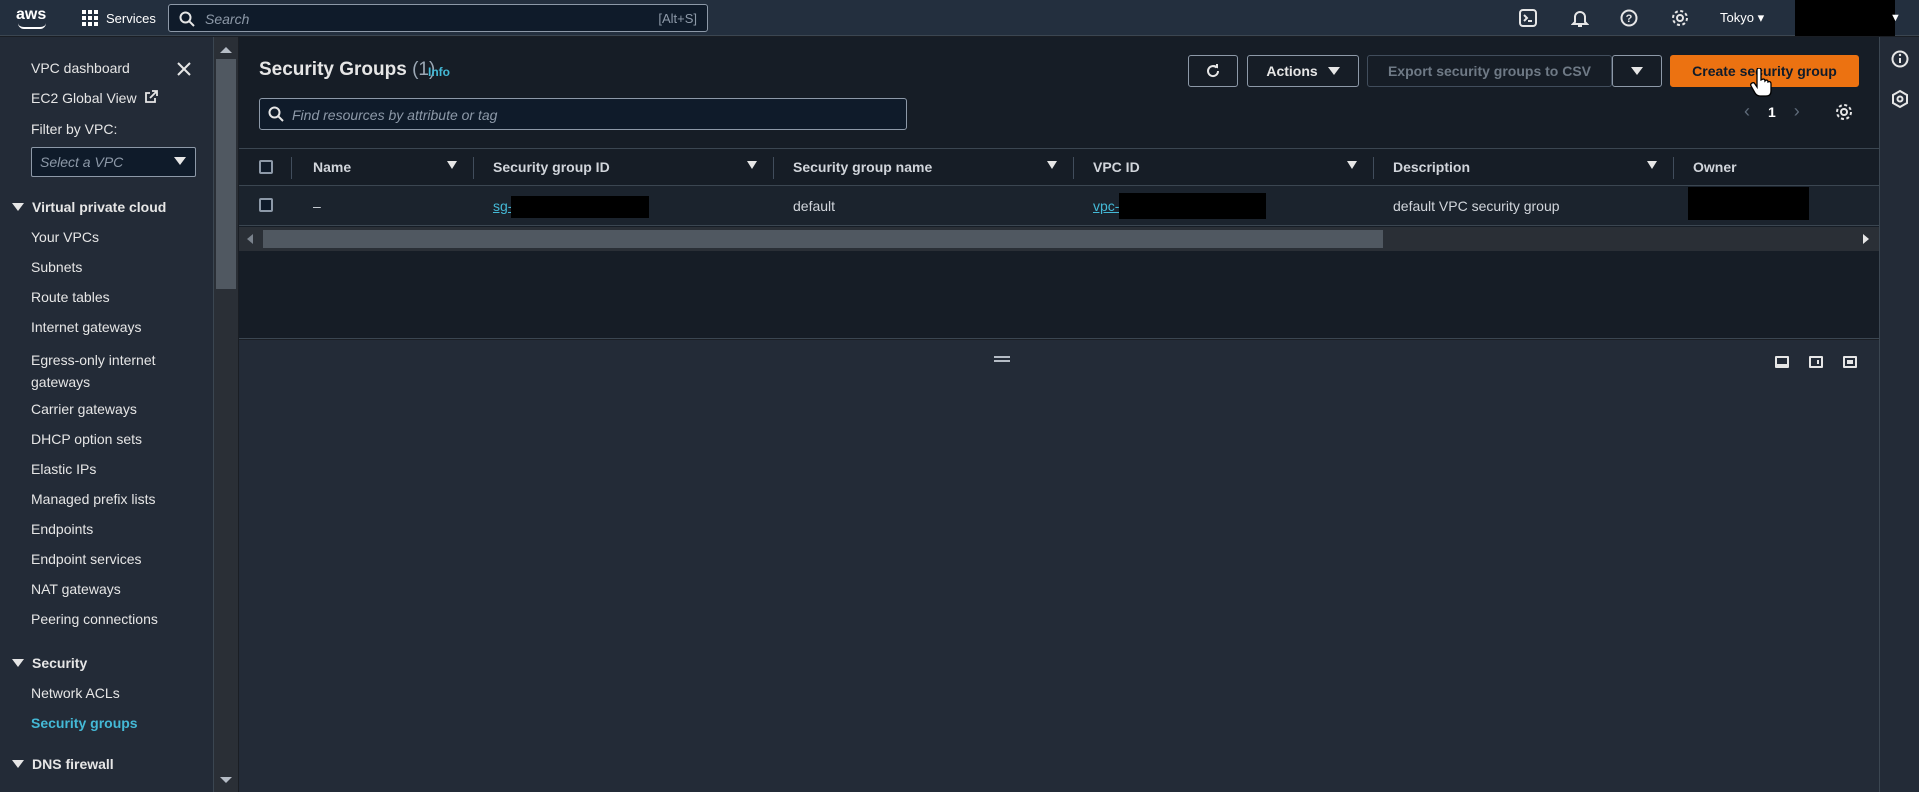 The image size is (1919, 792). Describe the element at coordinates (84, 409) in the screenshot. I see `sidebar-item-carrier-gateways: Carrier gateways` at that location.